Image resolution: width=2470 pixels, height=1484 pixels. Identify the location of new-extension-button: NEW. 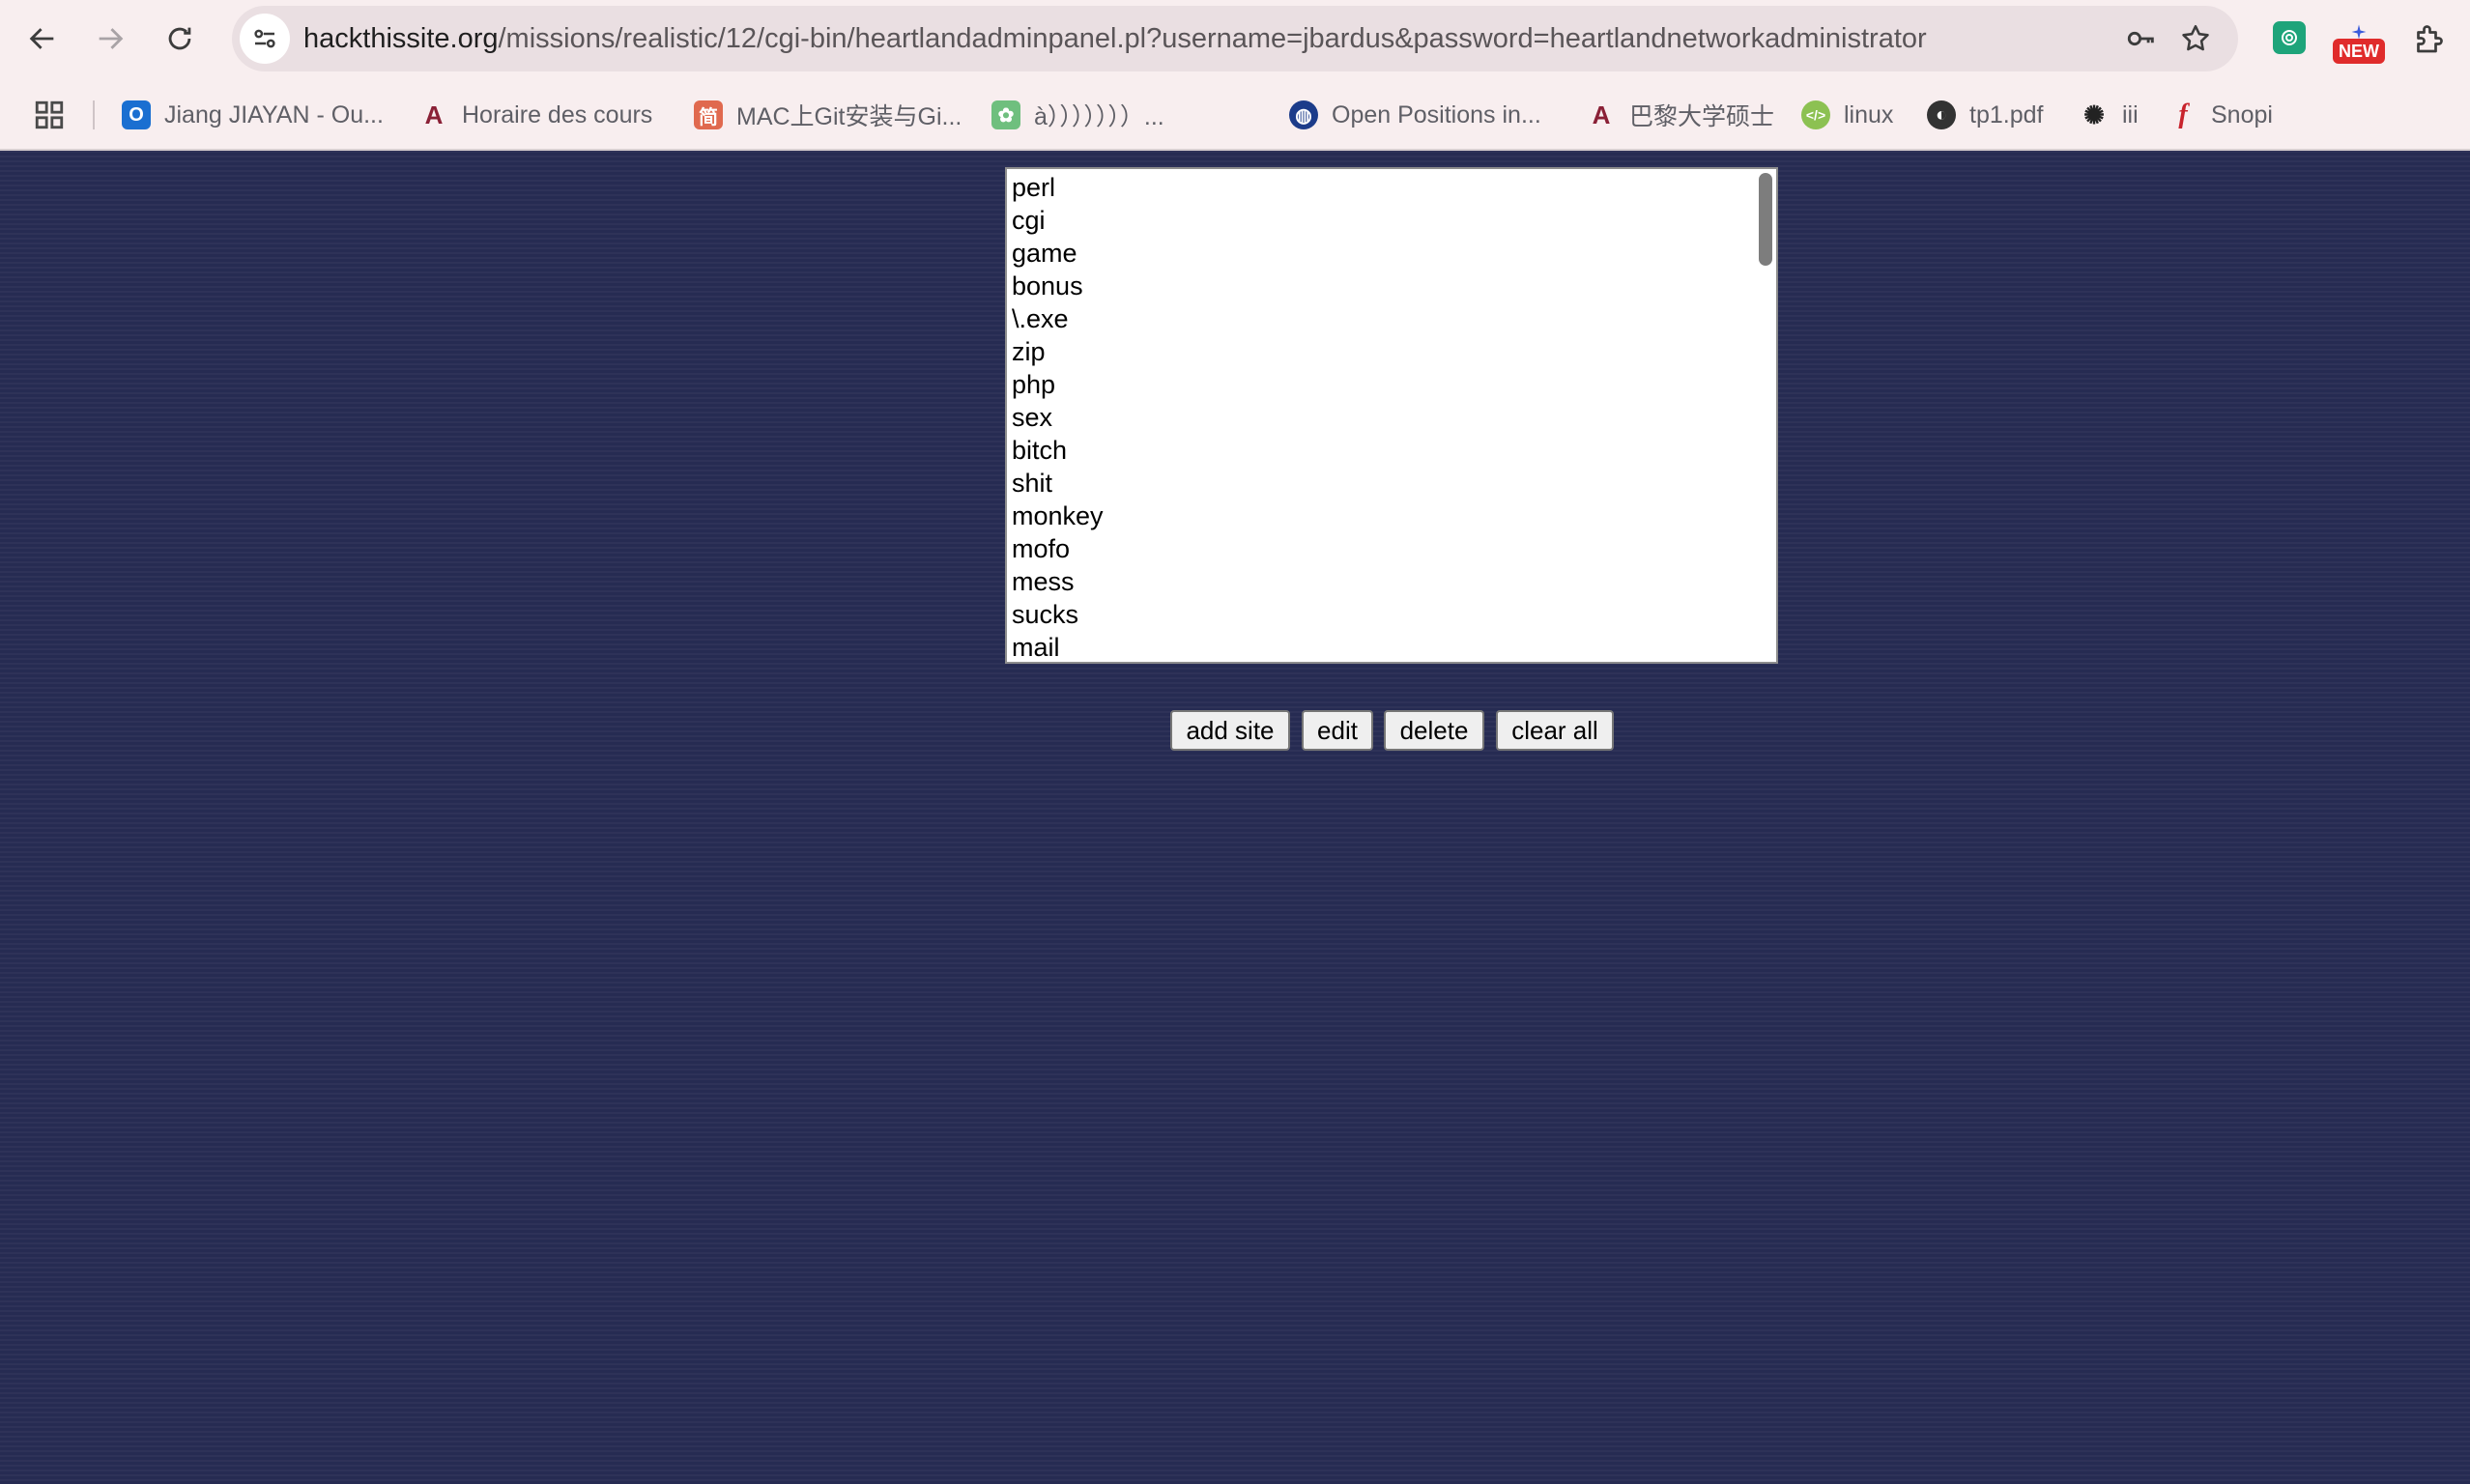
(2359, 44).